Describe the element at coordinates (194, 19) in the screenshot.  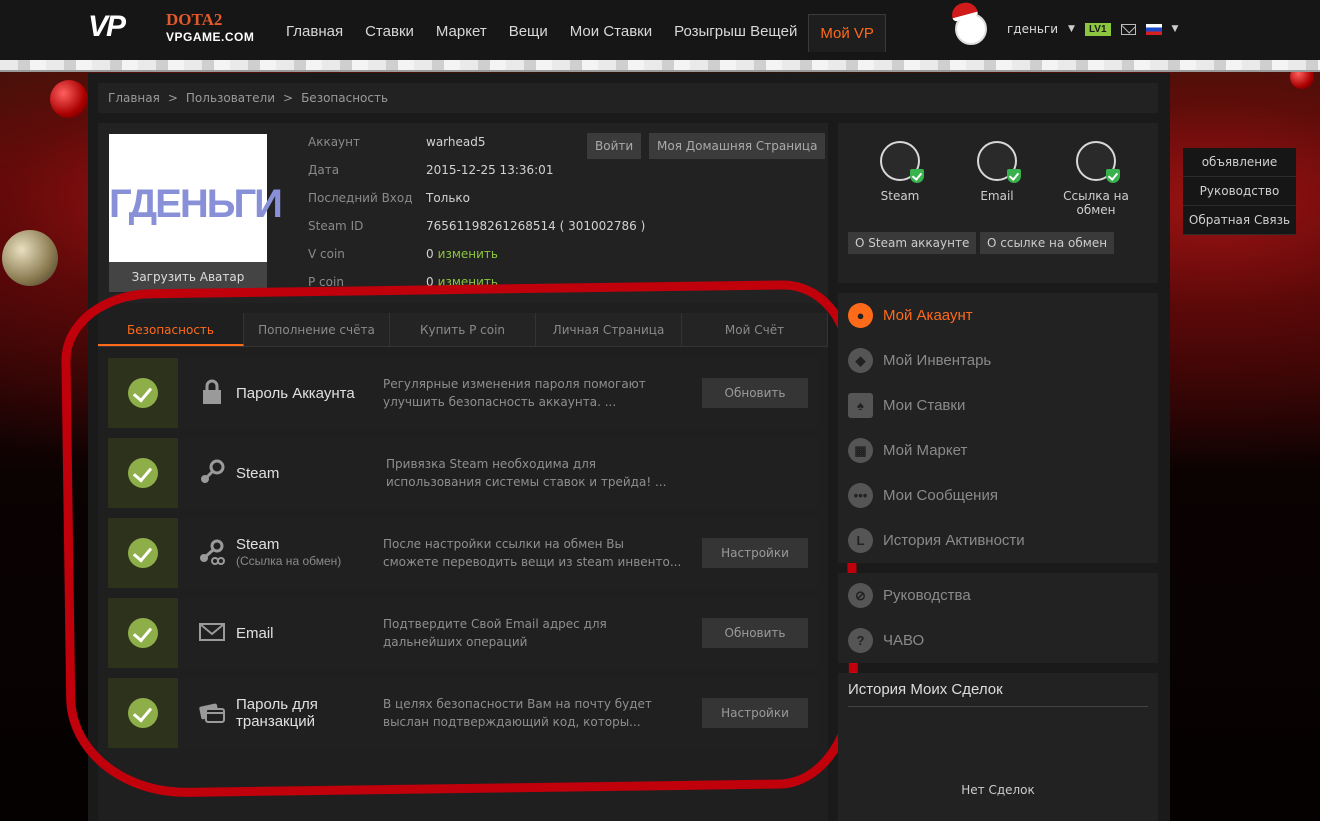
I see `logo-dota: DOTA2` at that location.